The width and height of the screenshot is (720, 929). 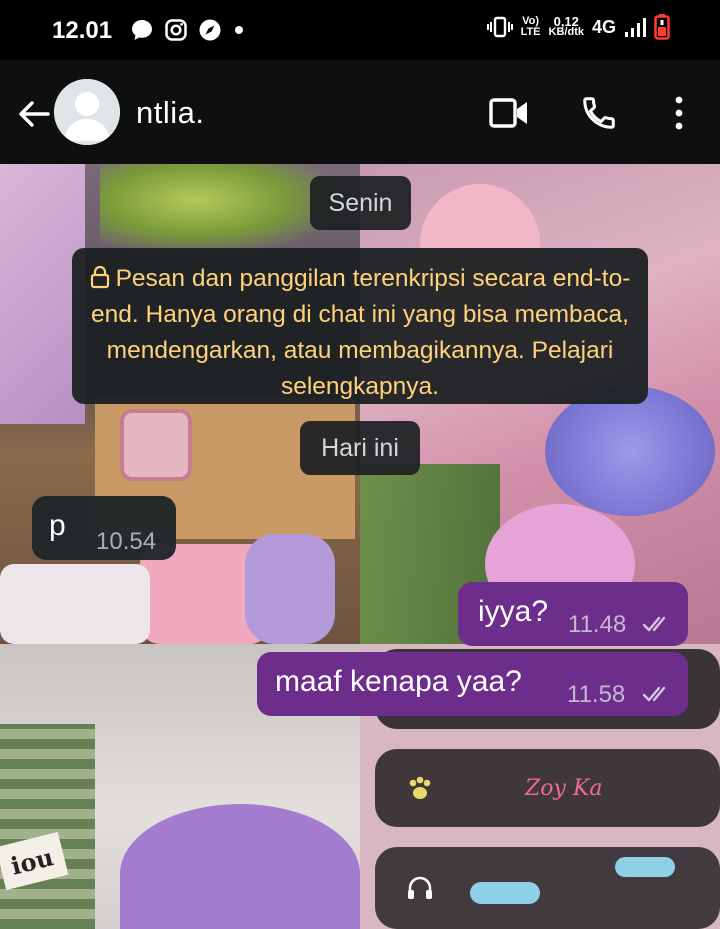 I want to click on headphones-icon, so click(x=420, y=887).